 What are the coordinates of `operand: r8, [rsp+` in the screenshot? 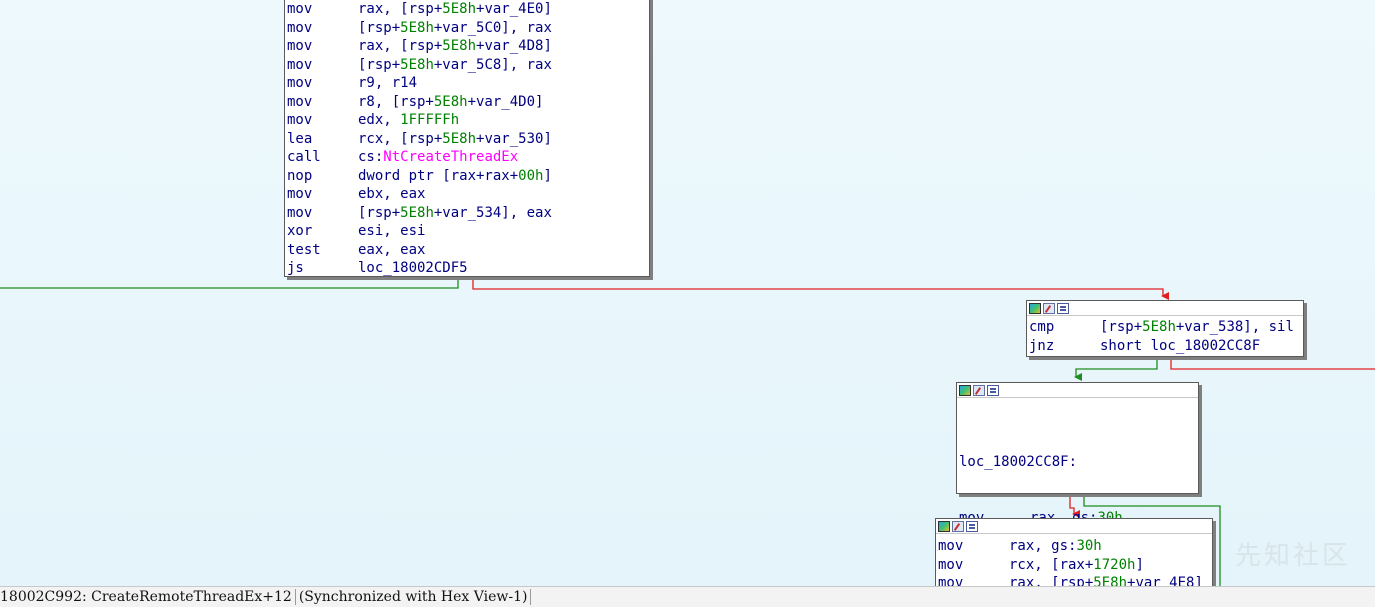 It's located at (396, 101).